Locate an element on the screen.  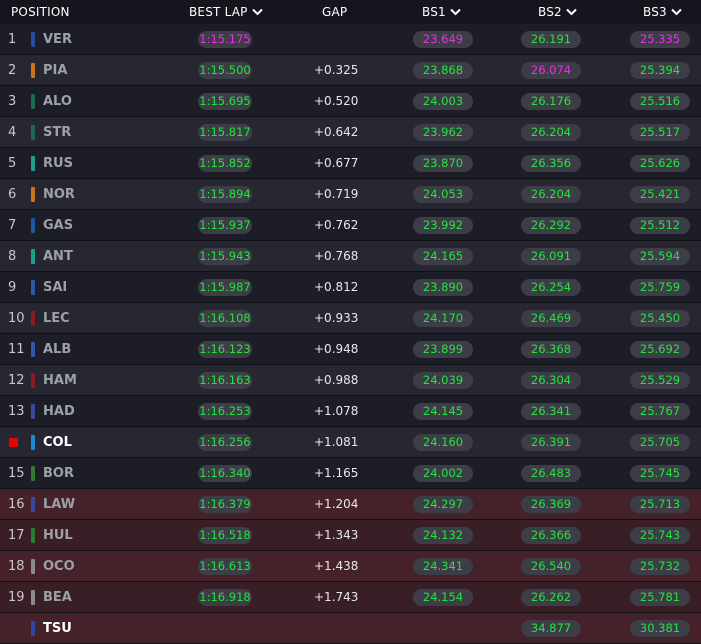
bs3-time: 25.394 is located at coordinates (660, 70).